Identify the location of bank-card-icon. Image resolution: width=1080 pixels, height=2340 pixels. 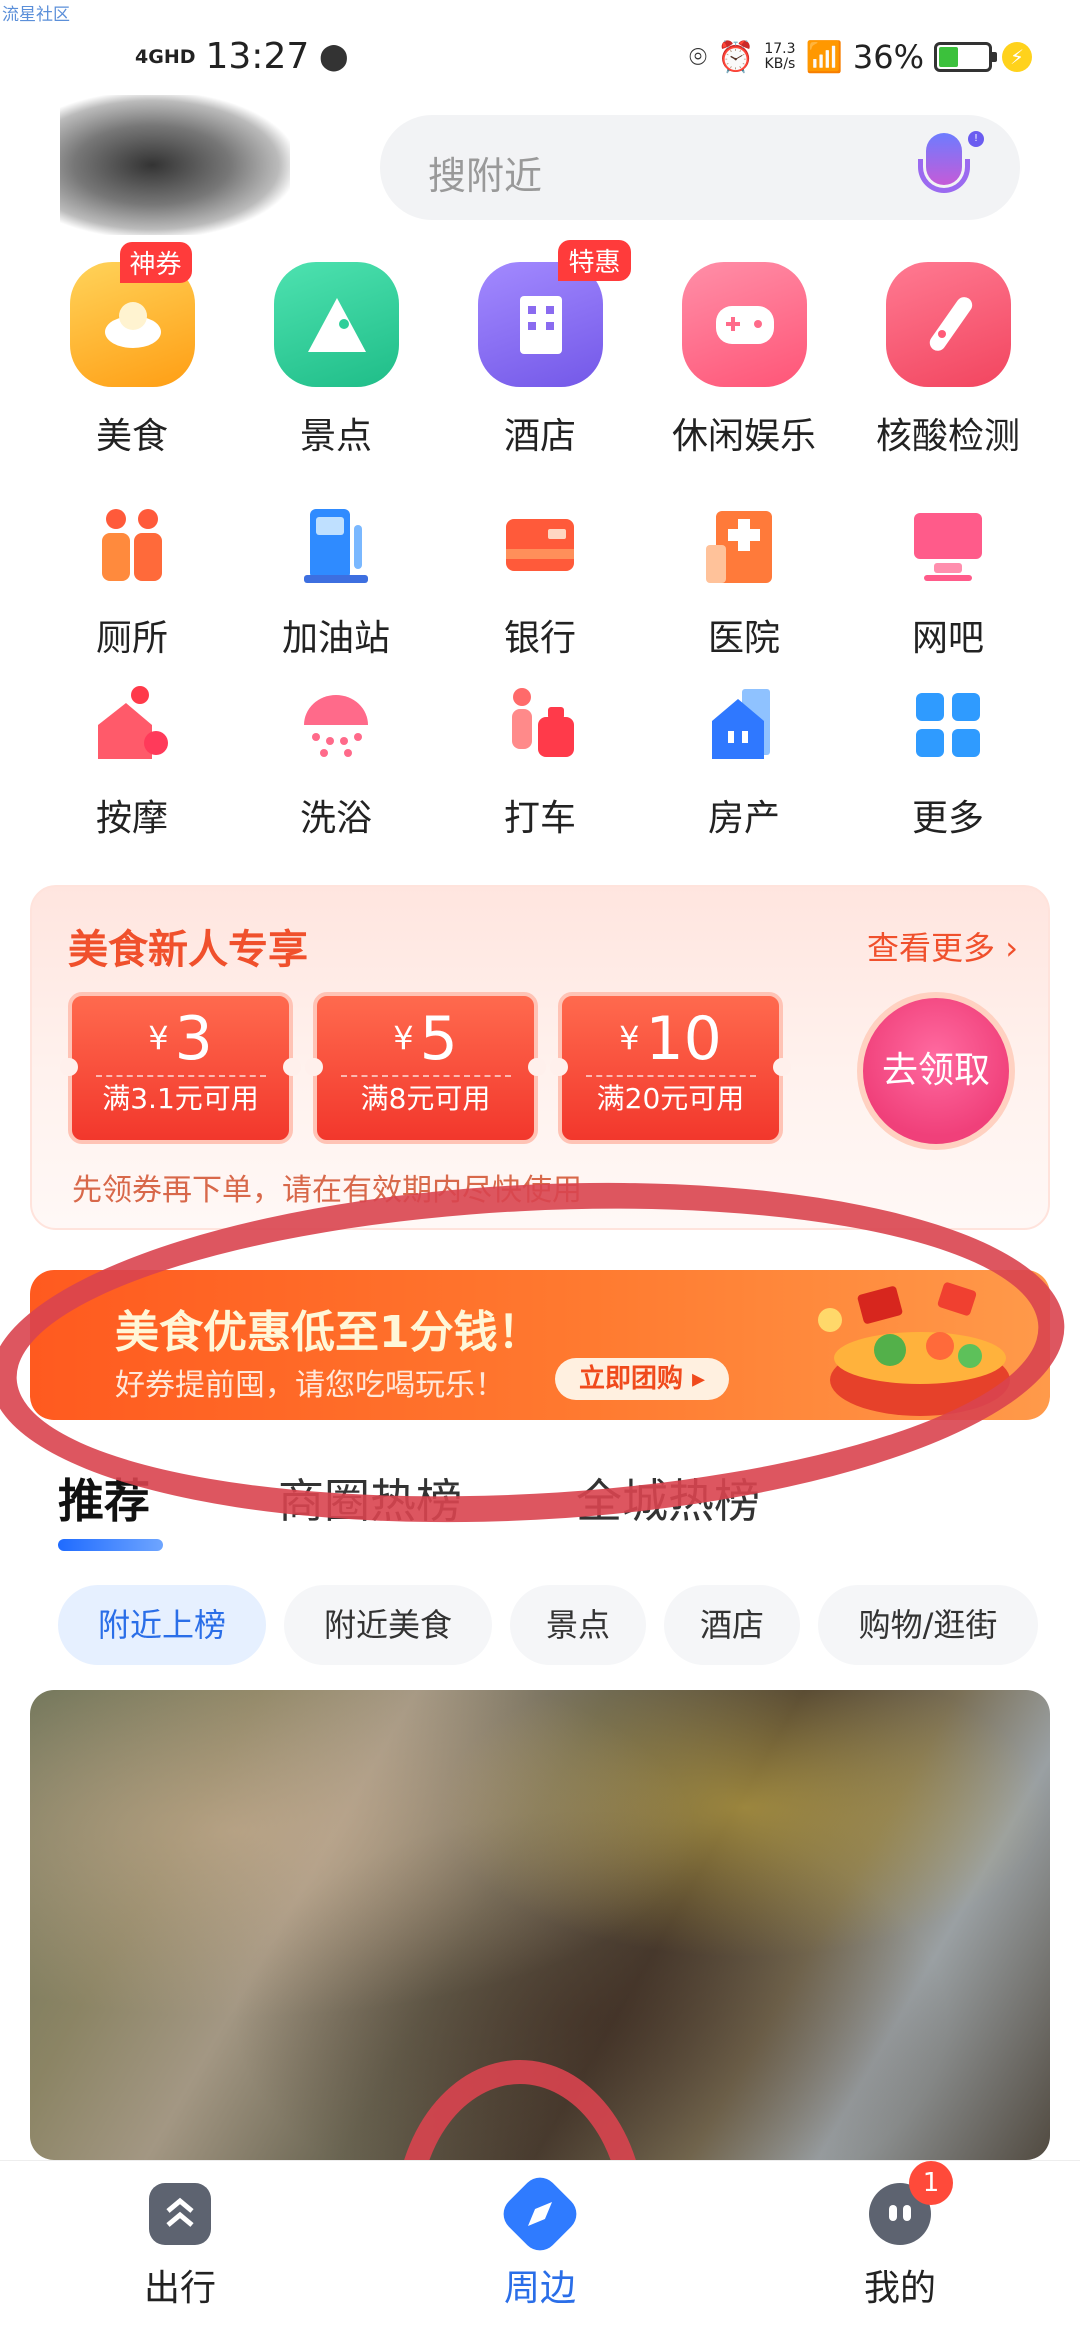
(540, 545).